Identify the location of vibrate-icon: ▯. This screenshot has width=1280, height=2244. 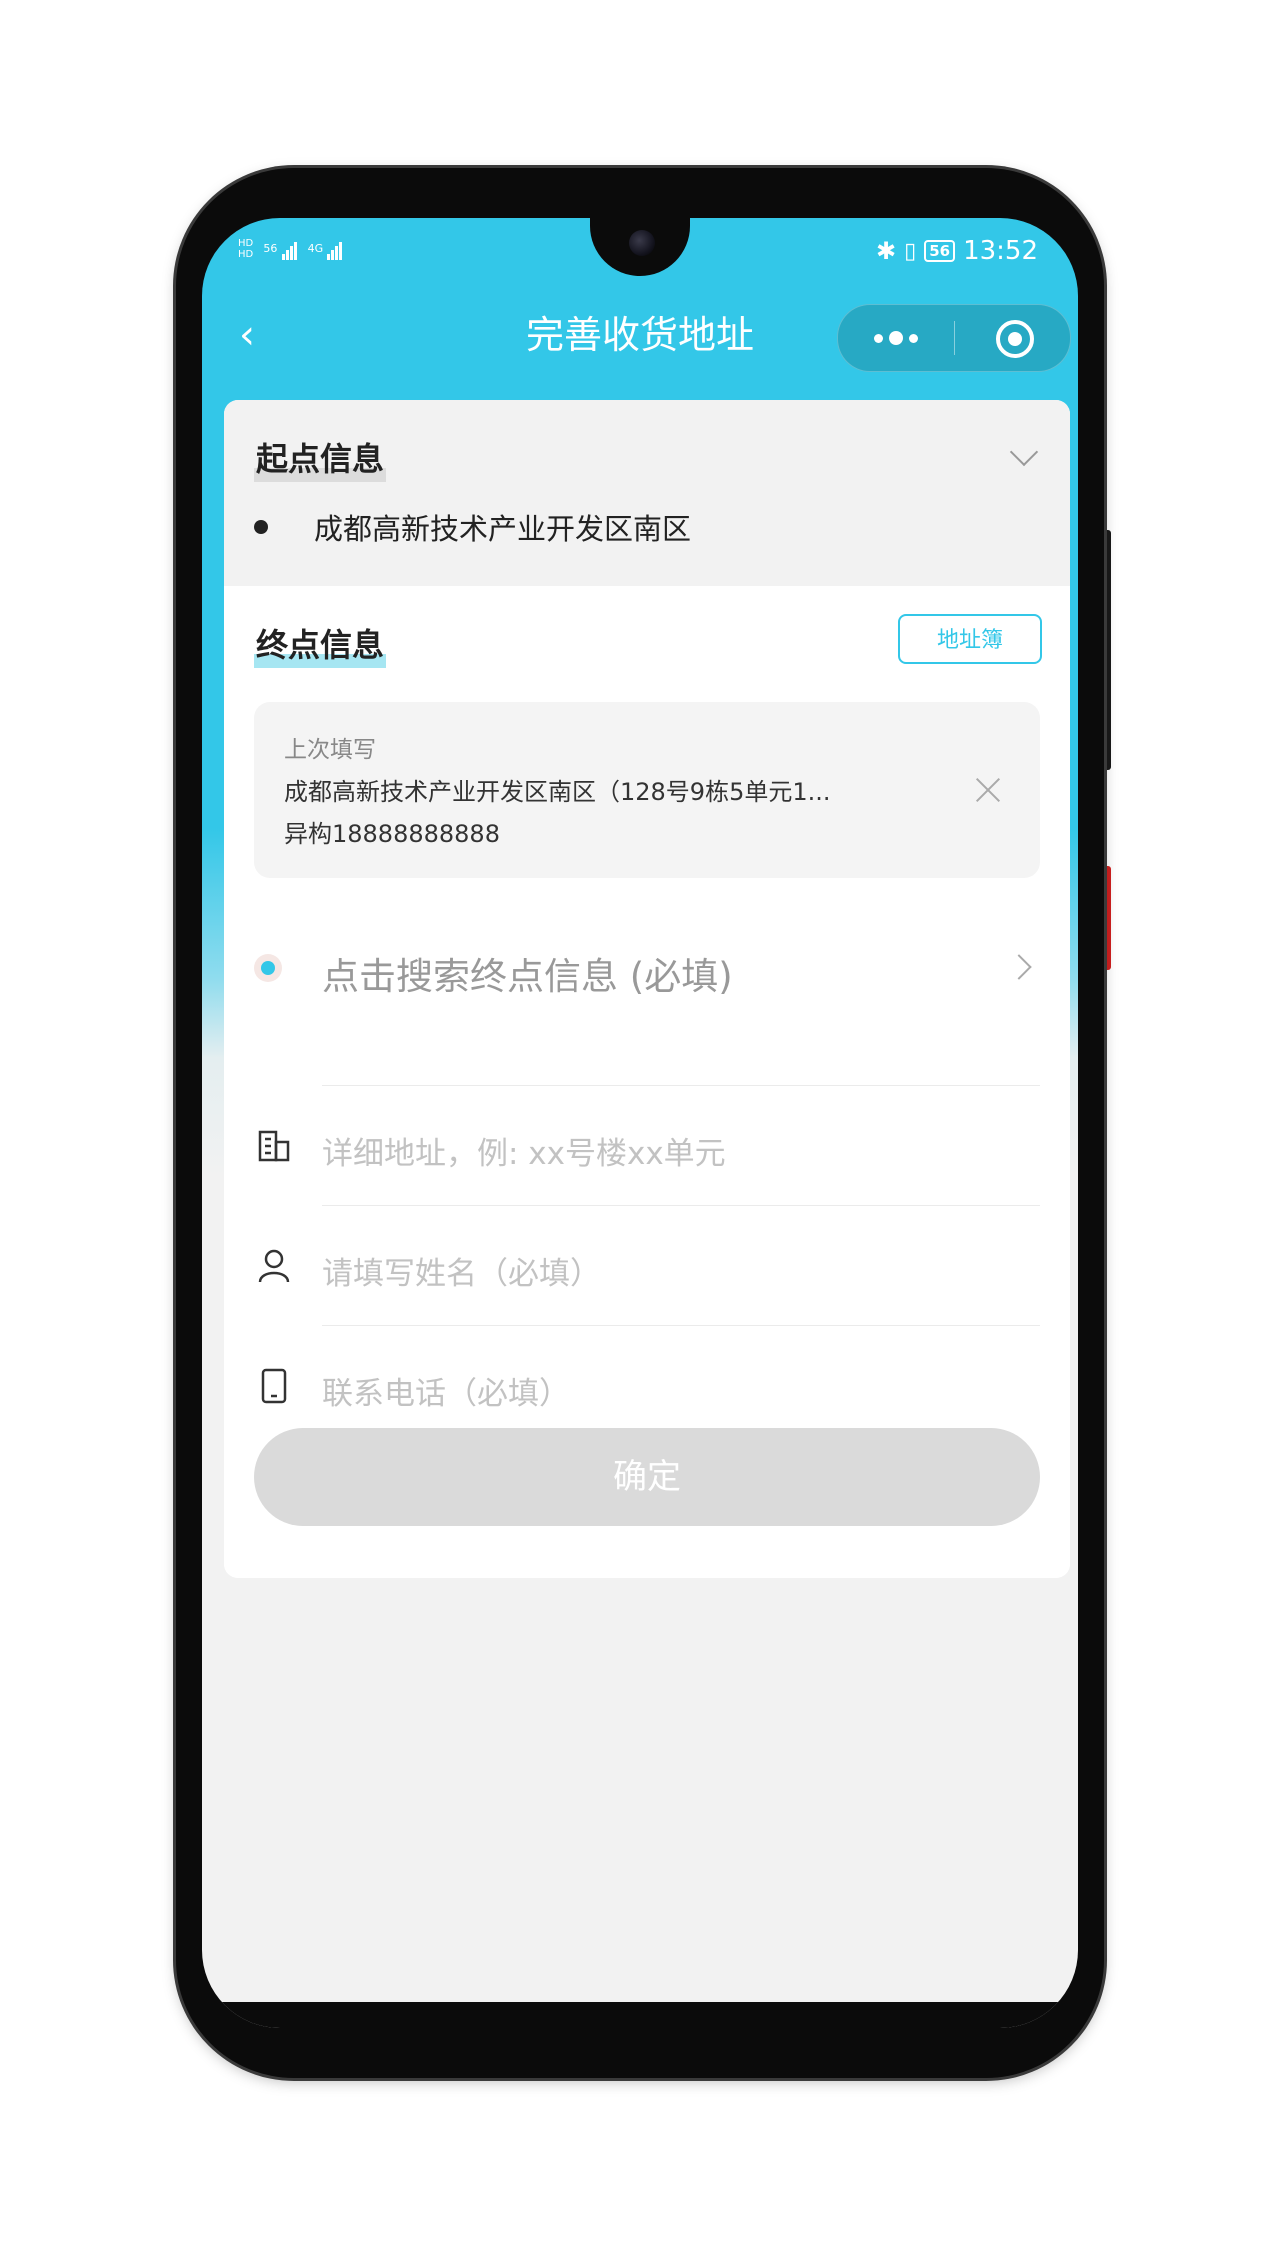
(910, 251).